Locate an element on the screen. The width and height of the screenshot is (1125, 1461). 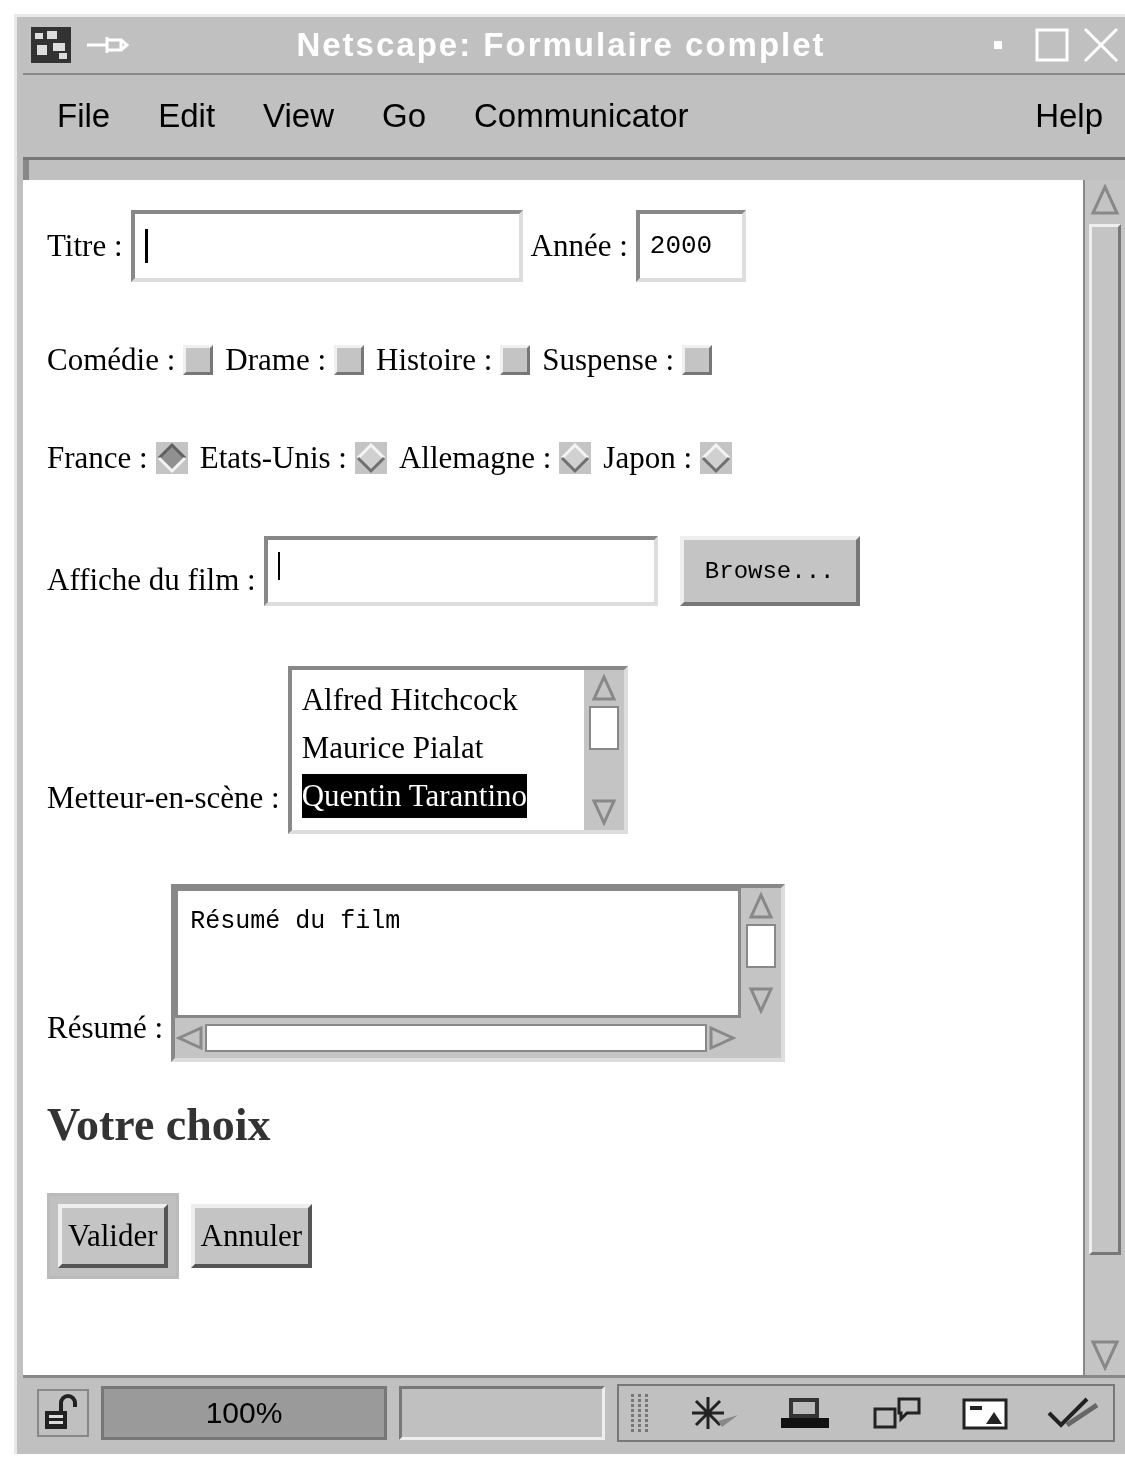
list-option: Alfred Hitchcock is located at coordinates (409, 700).